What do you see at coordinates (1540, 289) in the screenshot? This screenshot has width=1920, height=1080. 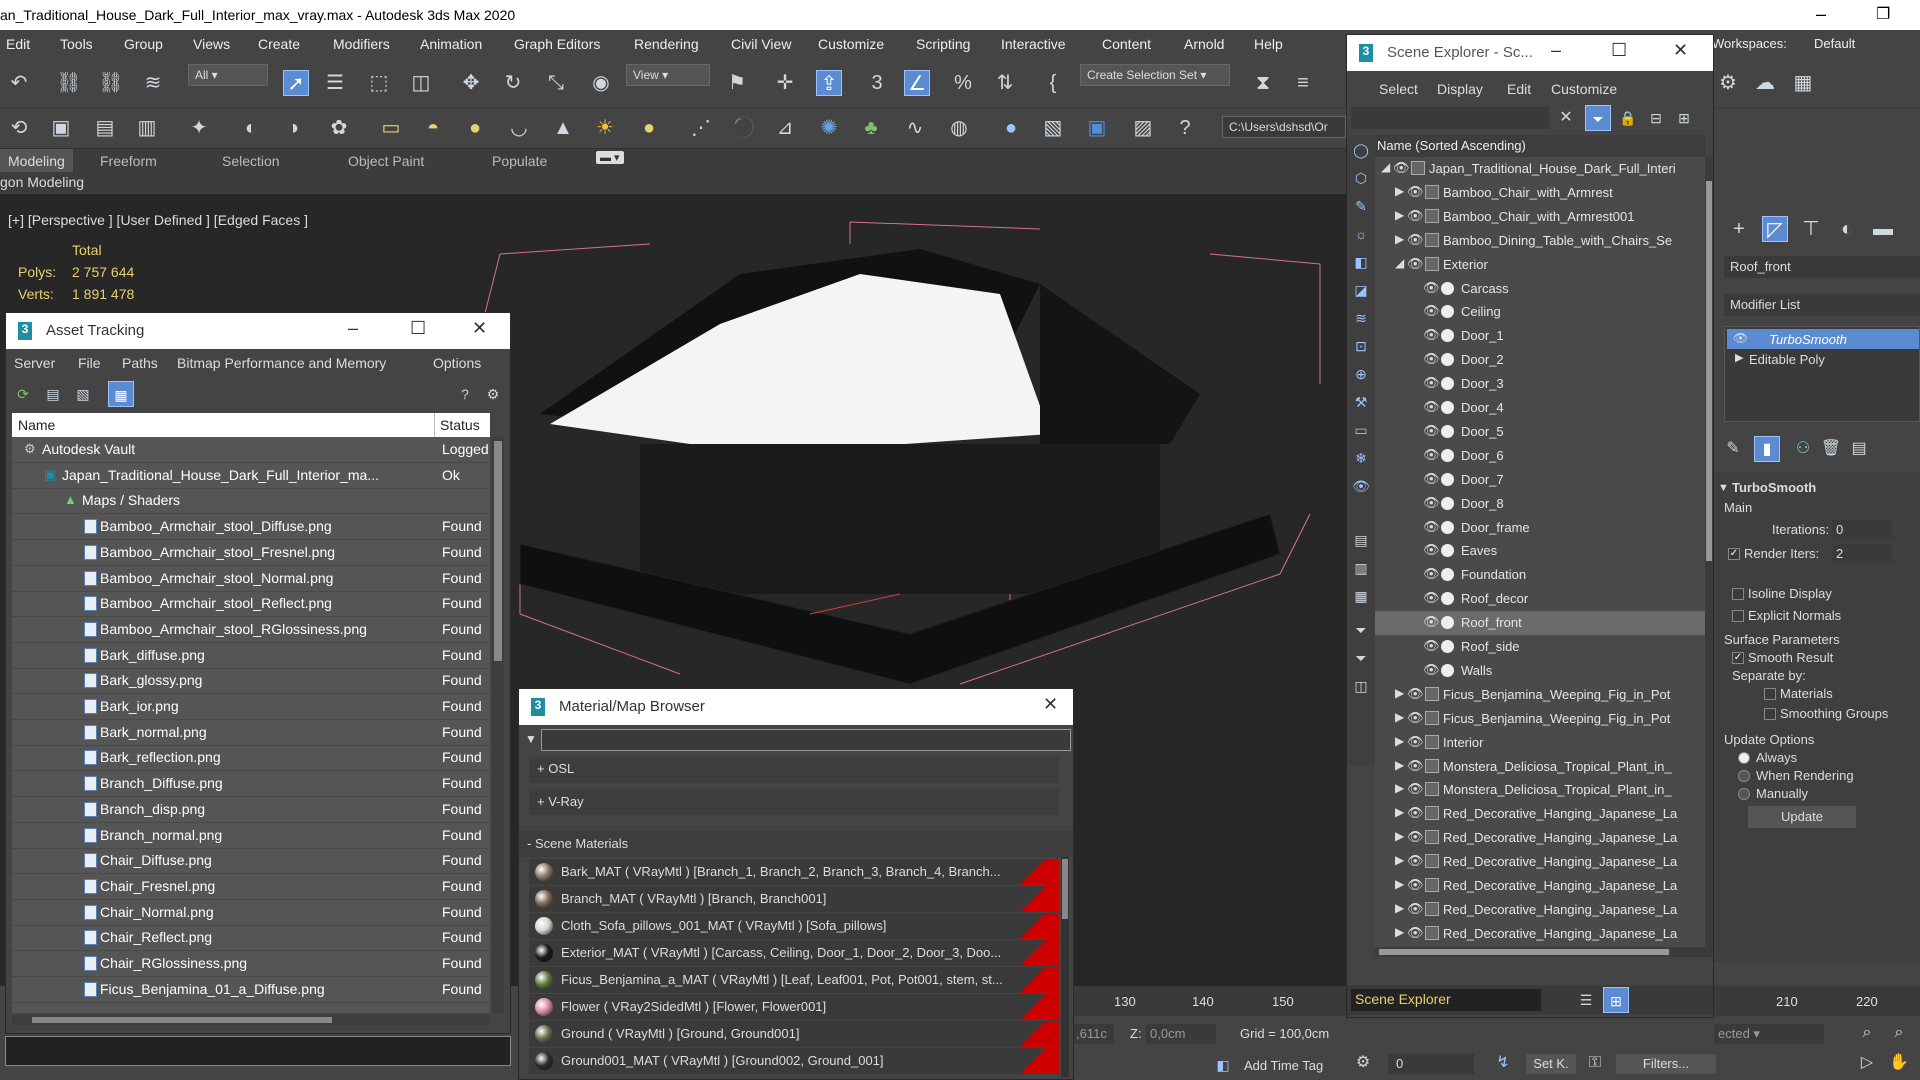 I see `scene-row: 👁 Carcass` at bounding box center [1540, 289].